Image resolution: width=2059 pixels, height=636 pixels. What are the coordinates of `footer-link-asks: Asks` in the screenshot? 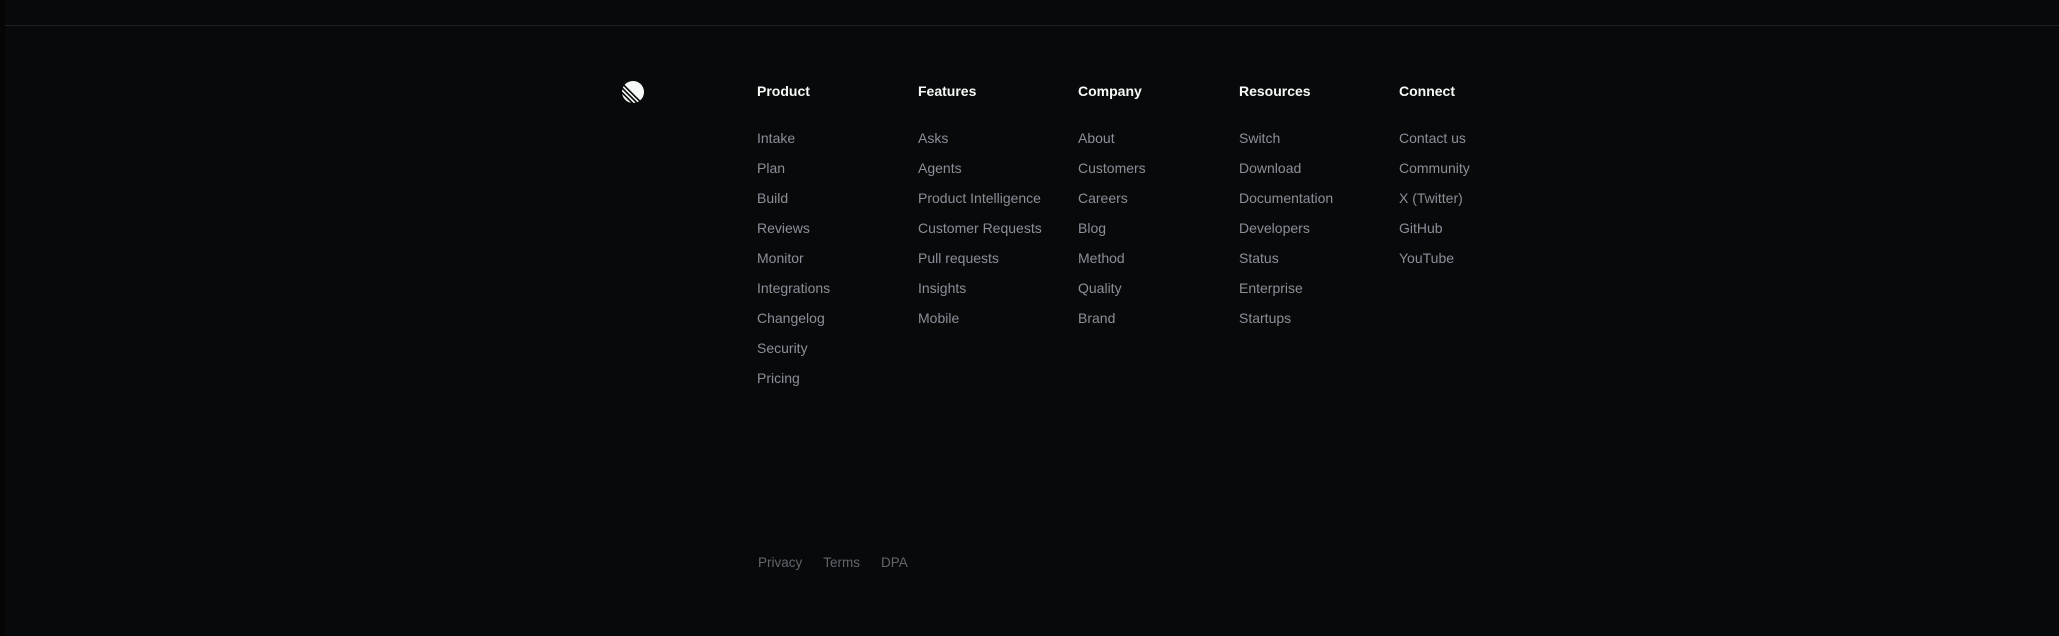 It's located at (933, 138).